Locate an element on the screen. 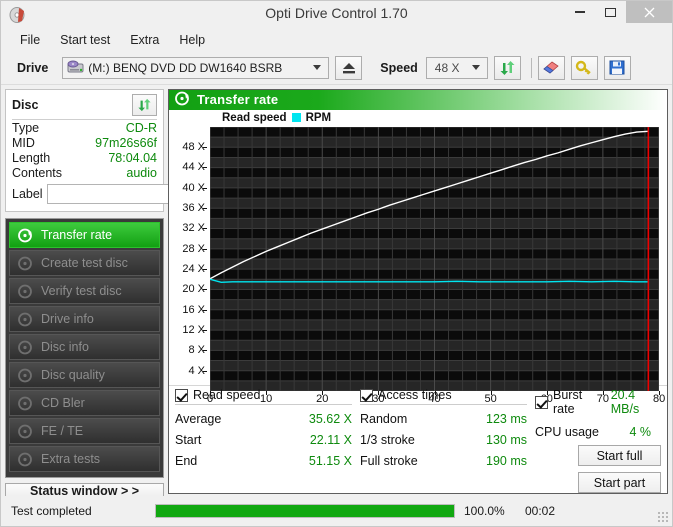  access-full-stroke-key: Full stroke is located at coordinates (389, 461).